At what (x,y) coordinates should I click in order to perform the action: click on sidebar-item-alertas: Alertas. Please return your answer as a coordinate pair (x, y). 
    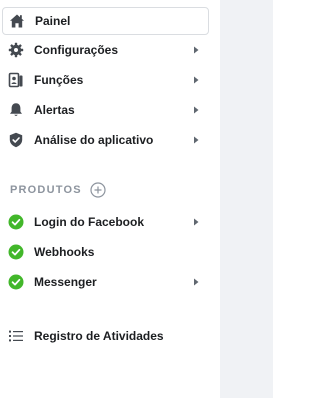
    Looking at the image, I should click on (105, 110).